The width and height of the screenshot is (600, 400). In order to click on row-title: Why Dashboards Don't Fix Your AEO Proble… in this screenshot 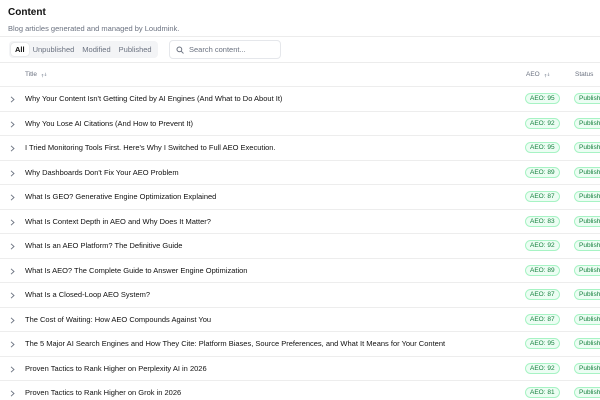, I will do `click(102, 172)`.